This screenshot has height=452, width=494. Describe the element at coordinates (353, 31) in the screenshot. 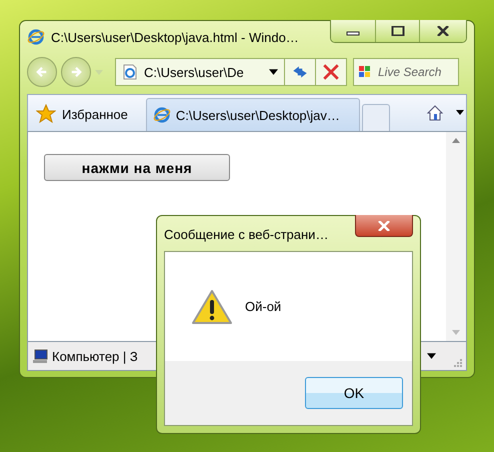

I see `minimize-button` at that location.